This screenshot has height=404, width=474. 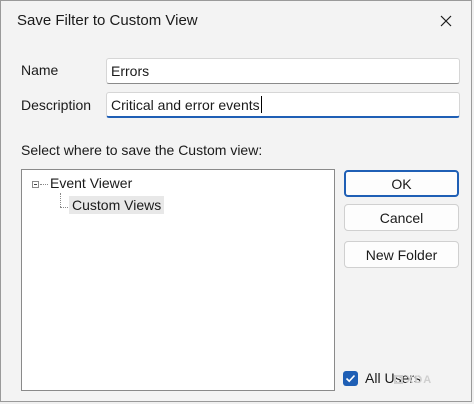 I want to click on close-icon, so click(x=446, y=21).